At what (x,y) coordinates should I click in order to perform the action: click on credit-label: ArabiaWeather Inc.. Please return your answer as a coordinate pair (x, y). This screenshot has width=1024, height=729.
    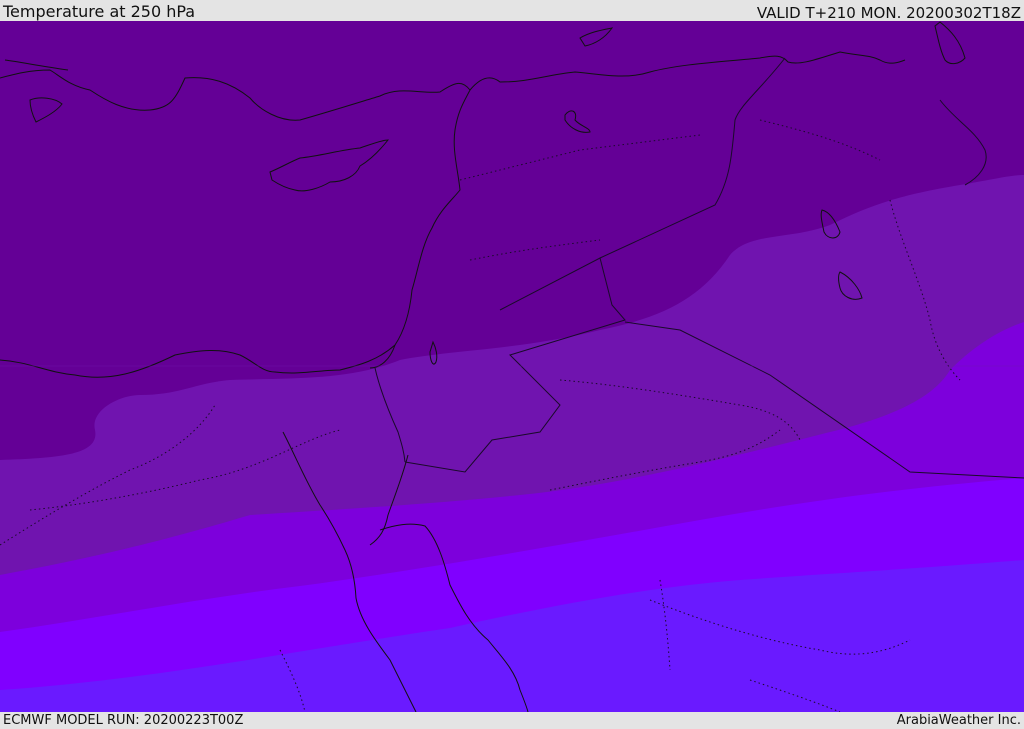
    Looking at the image, I should click on (958, 720).